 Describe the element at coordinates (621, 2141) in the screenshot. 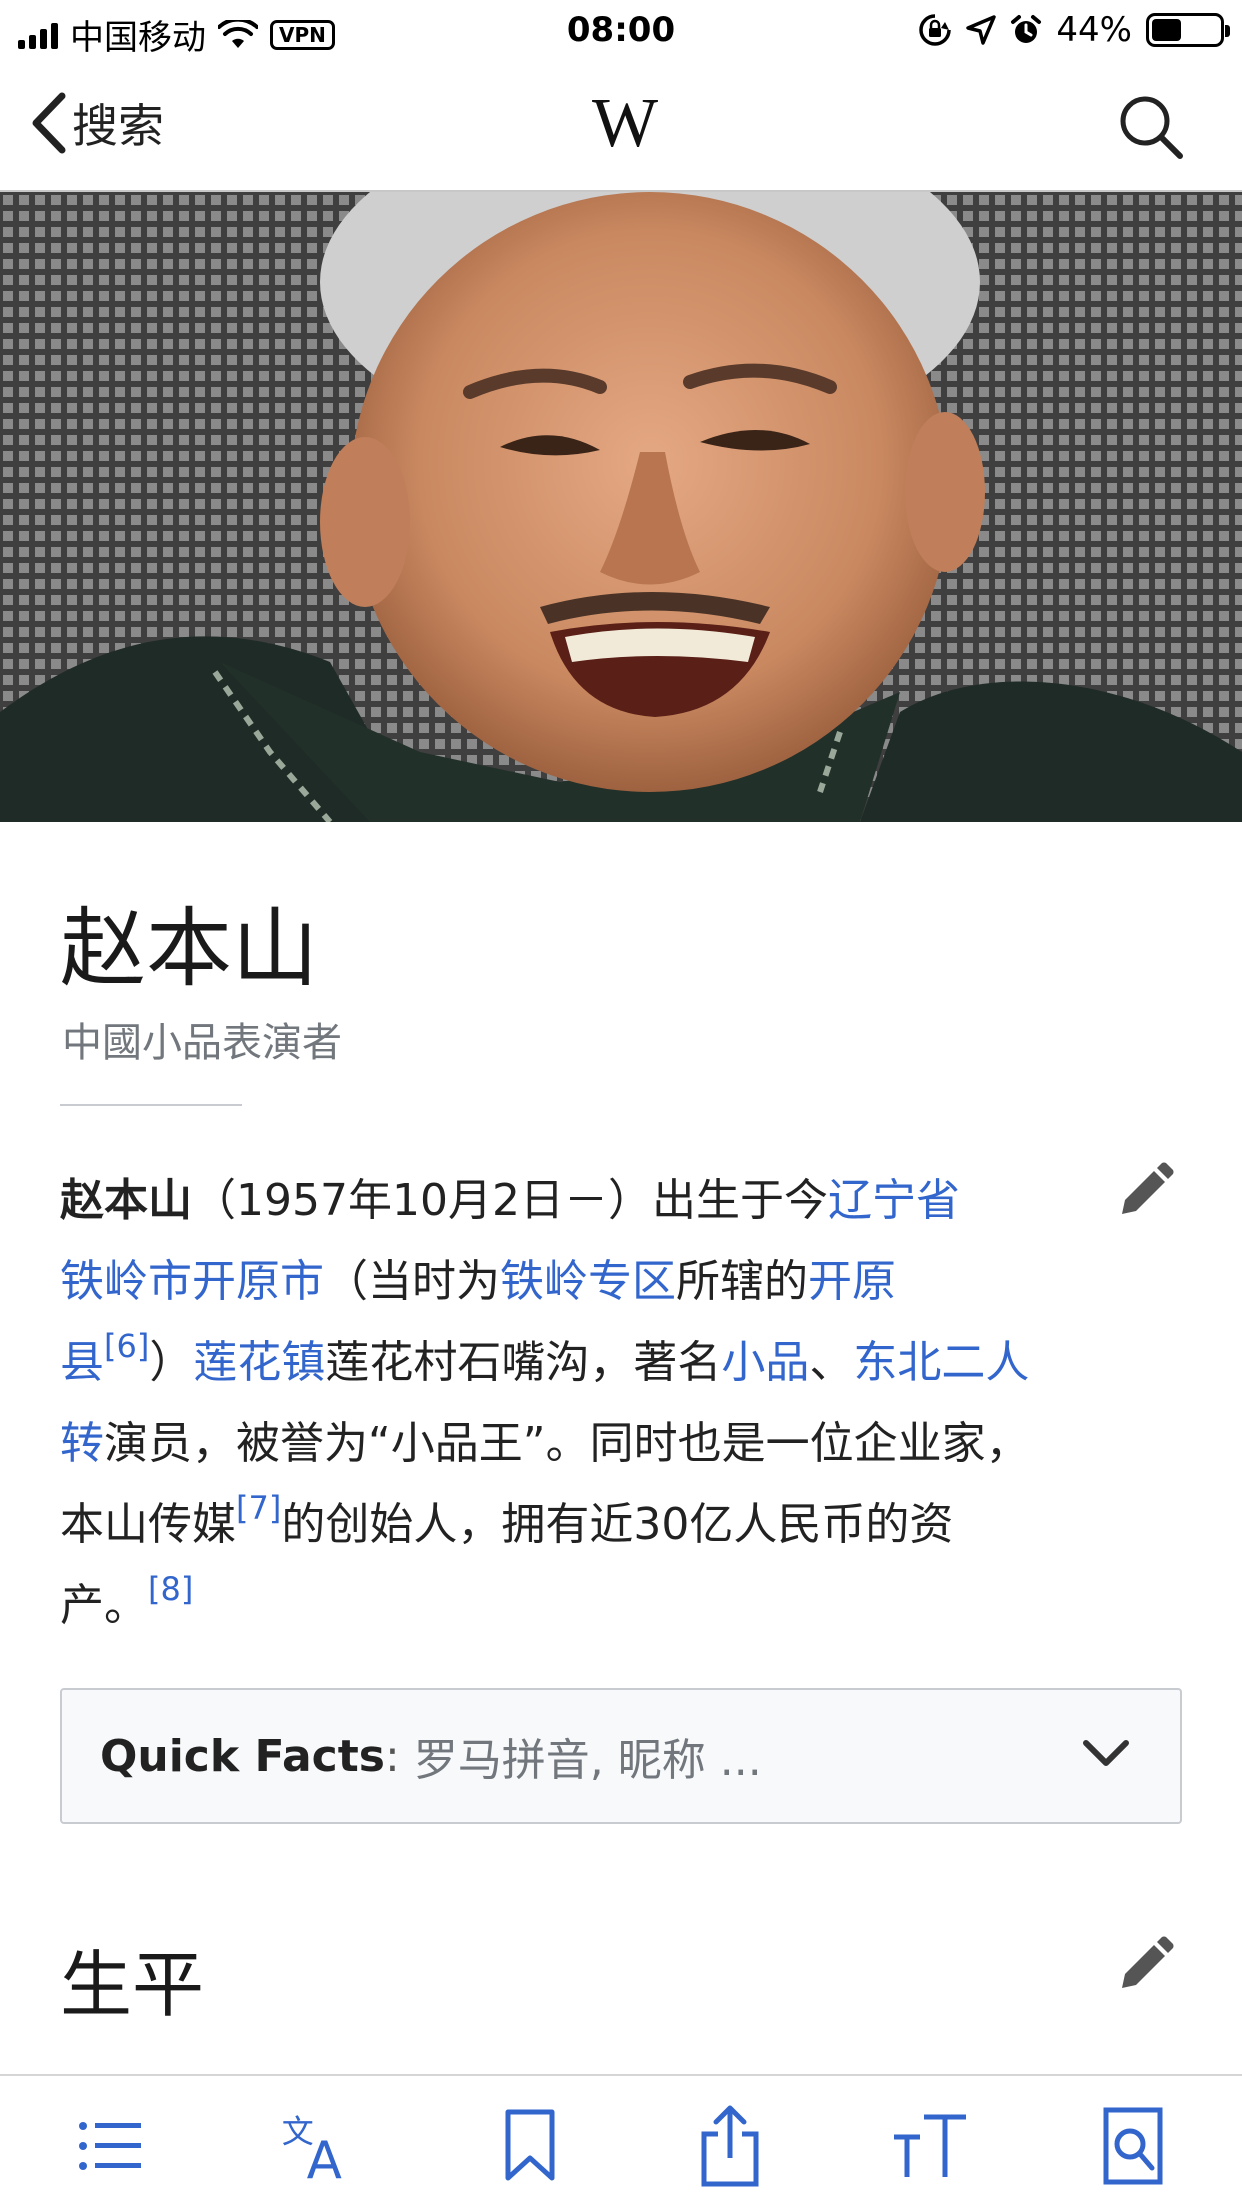

I see `bottom-toolbar: 文 A` at that location.